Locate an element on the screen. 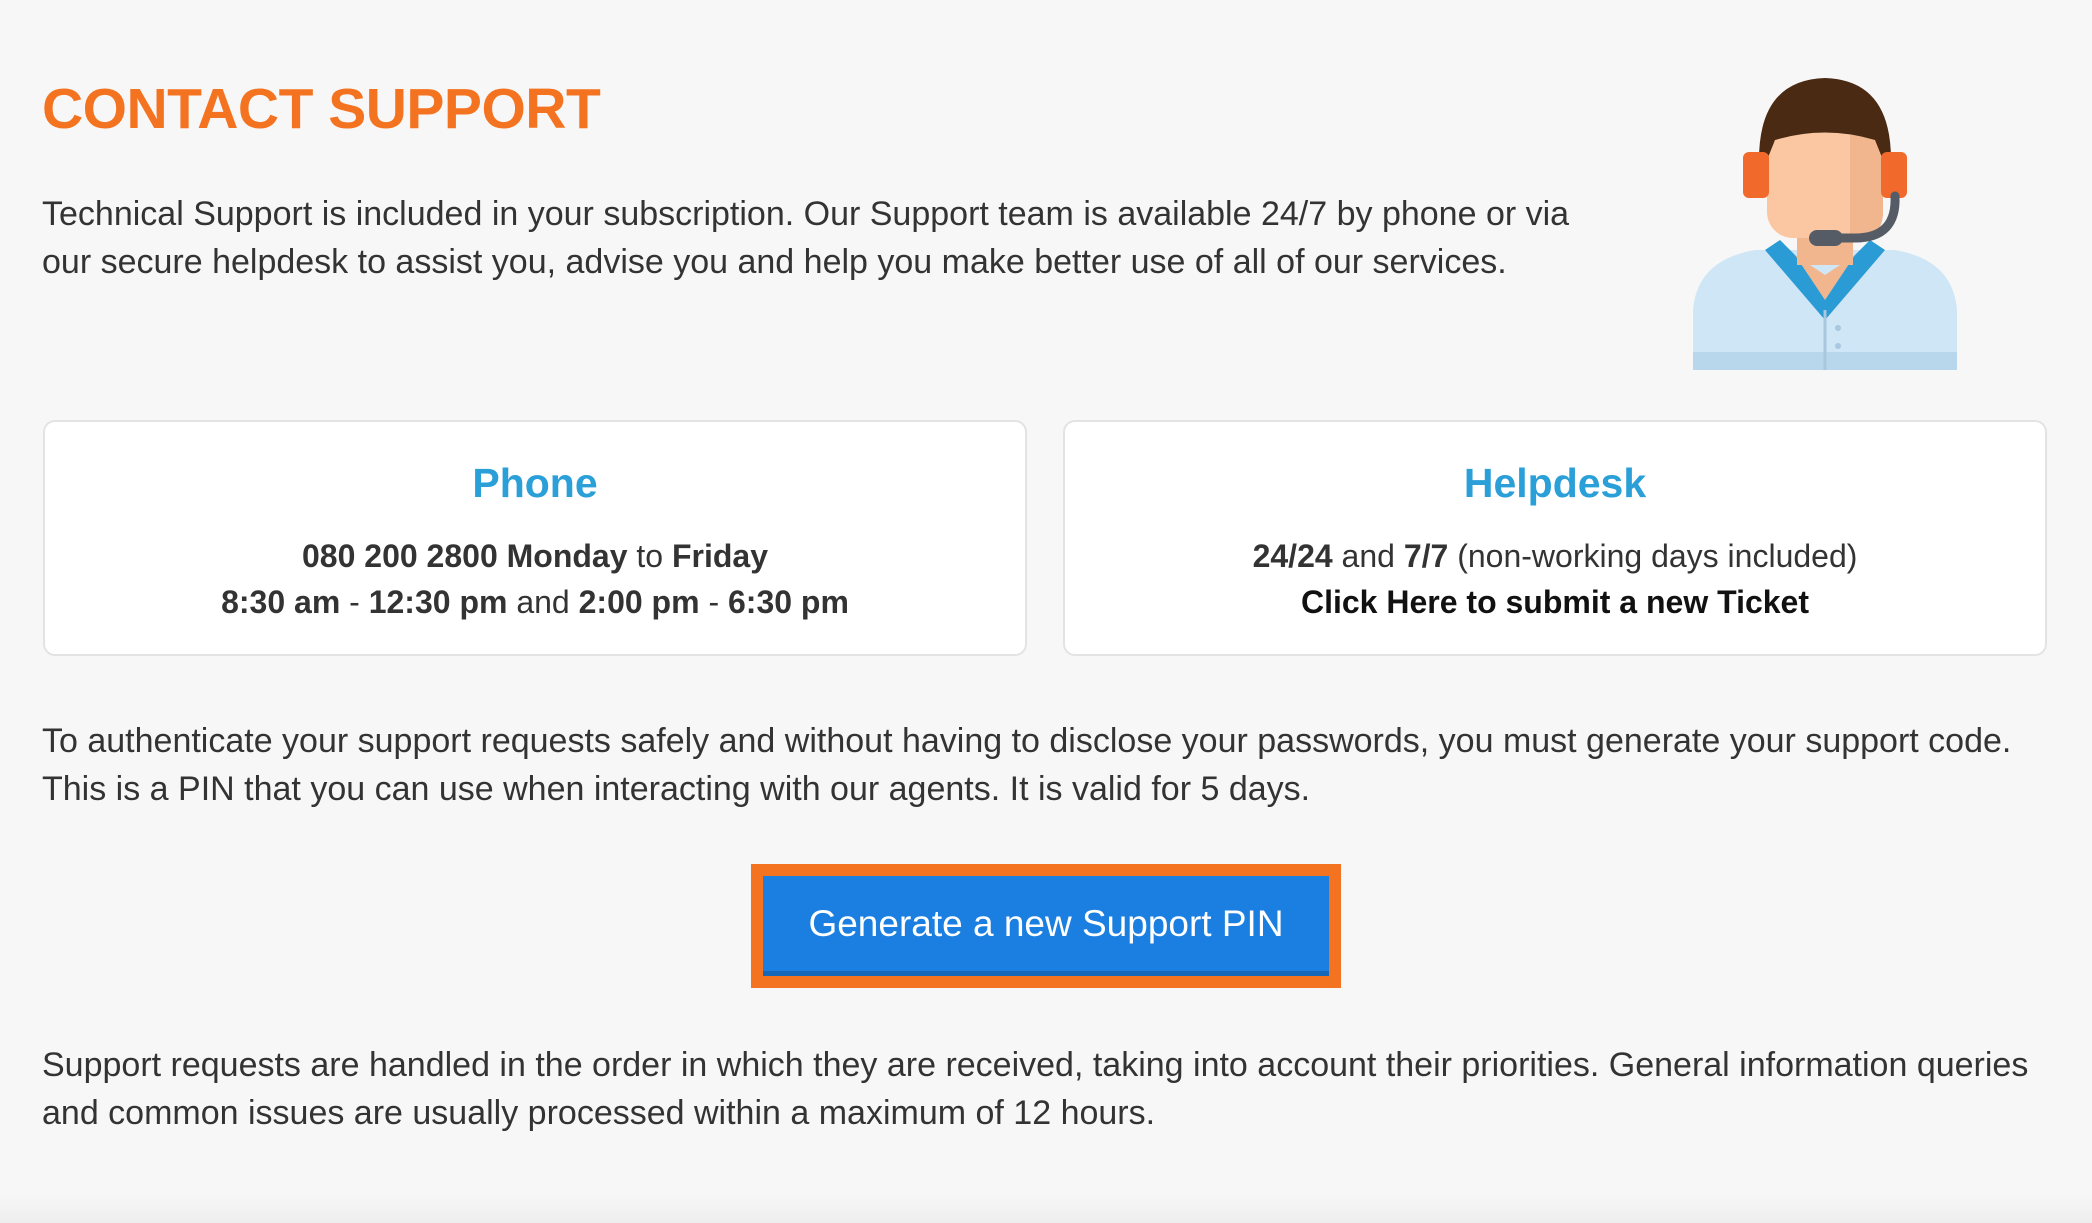 This screenshot has height=1223, width=2092. afternoon-end: 6:30 pm is located at coordinates (788, 602).